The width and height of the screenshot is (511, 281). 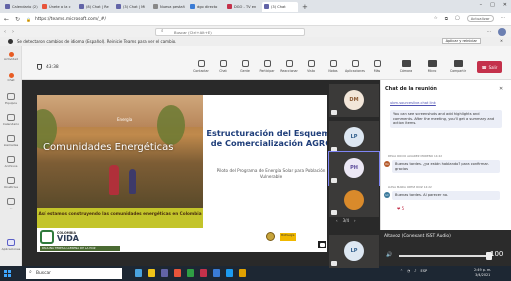 I want to click on rail-item: Archivos, so click(x=11, y=161).